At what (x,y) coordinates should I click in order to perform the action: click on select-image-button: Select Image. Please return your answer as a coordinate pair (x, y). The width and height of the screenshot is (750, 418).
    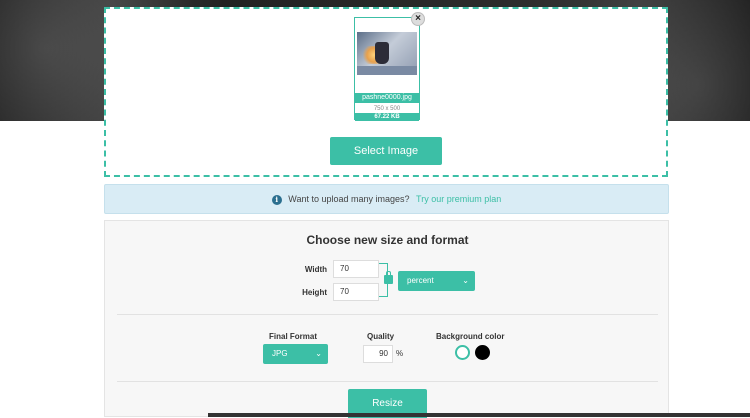
    Looking at the image, I should click on (386, 151).